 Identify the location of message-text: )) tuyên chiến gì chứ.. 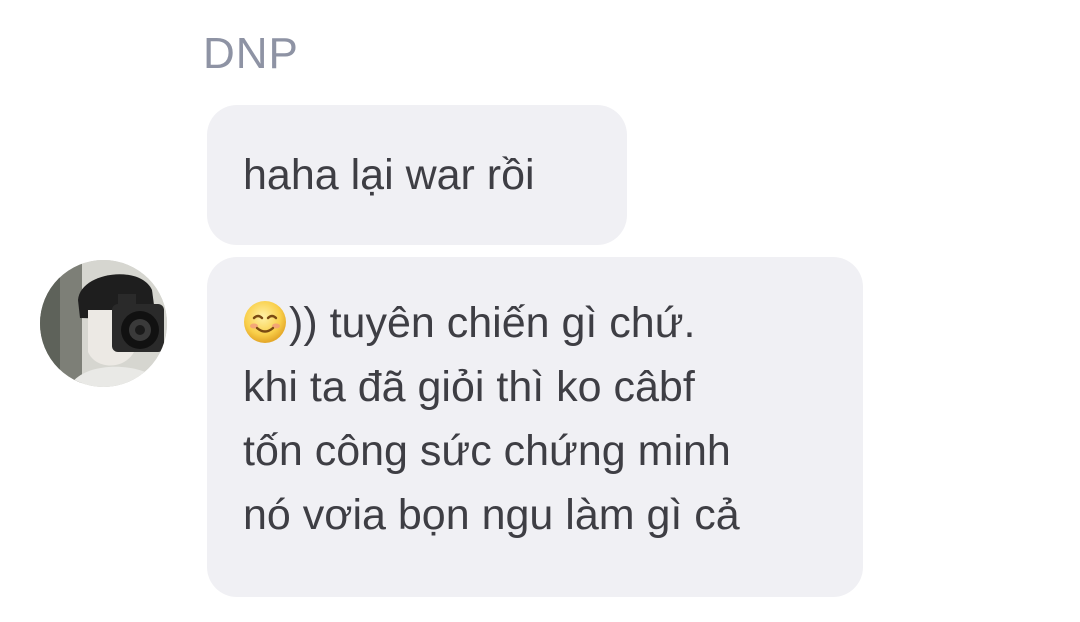
(492, 323).